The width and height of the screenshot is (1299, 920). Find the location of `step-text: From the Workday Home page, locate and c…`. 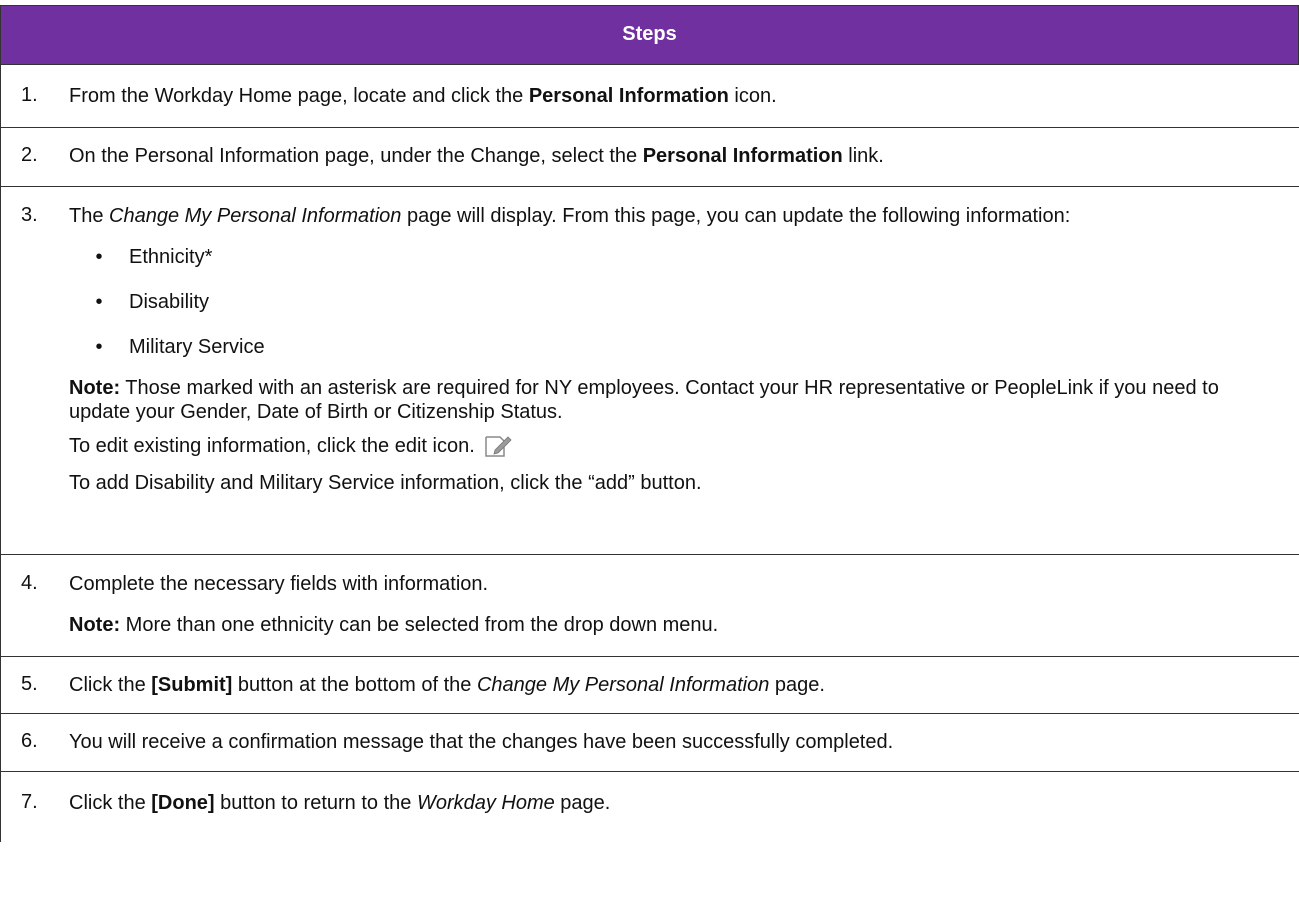

step-text: From the Workday Home page, locate and c… is located at coordinates (423, 96).